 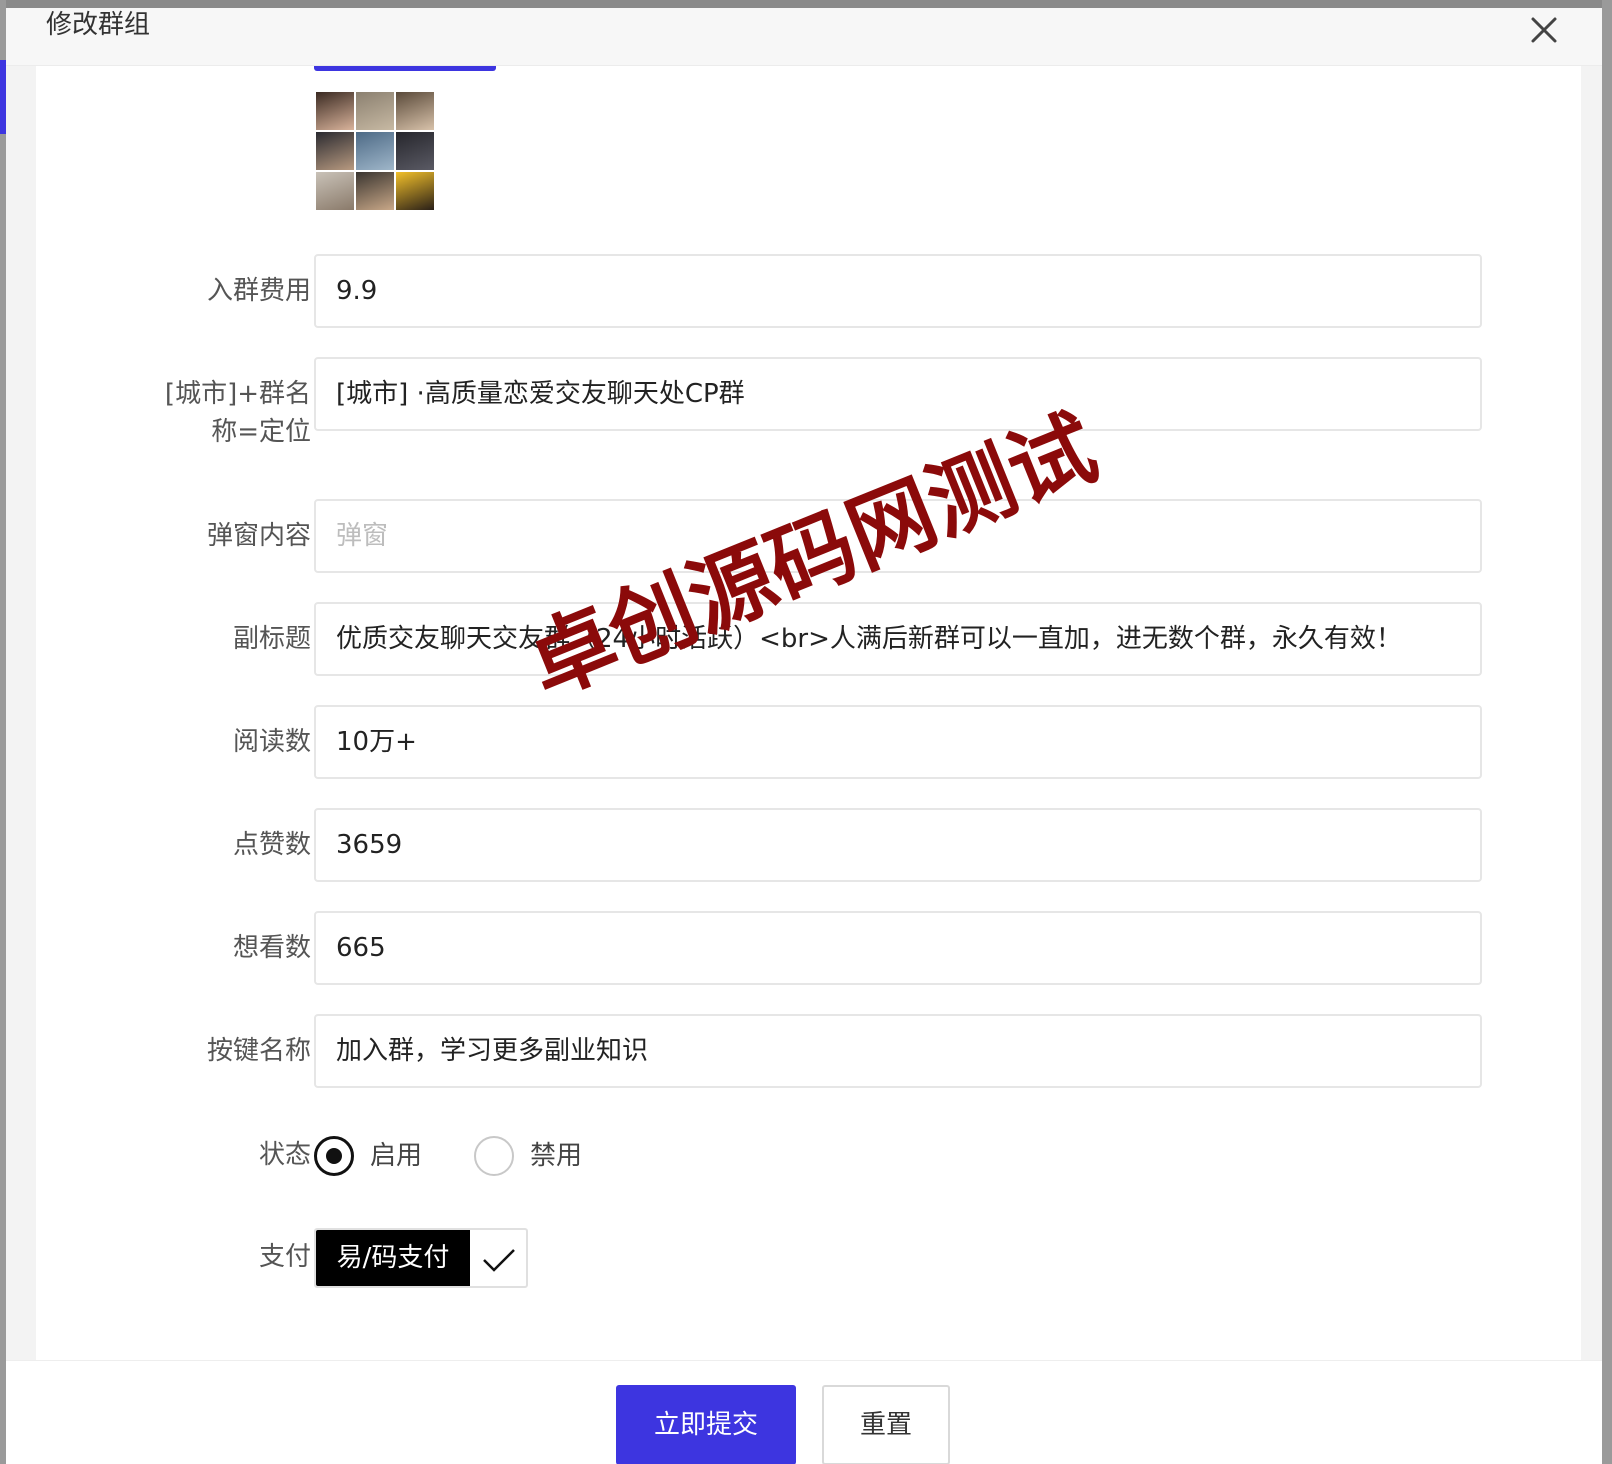 What do you see at coordinates (334, 1156) in the screenshot?
I see `status-enable-radio` at bounding box center [334, 1156].